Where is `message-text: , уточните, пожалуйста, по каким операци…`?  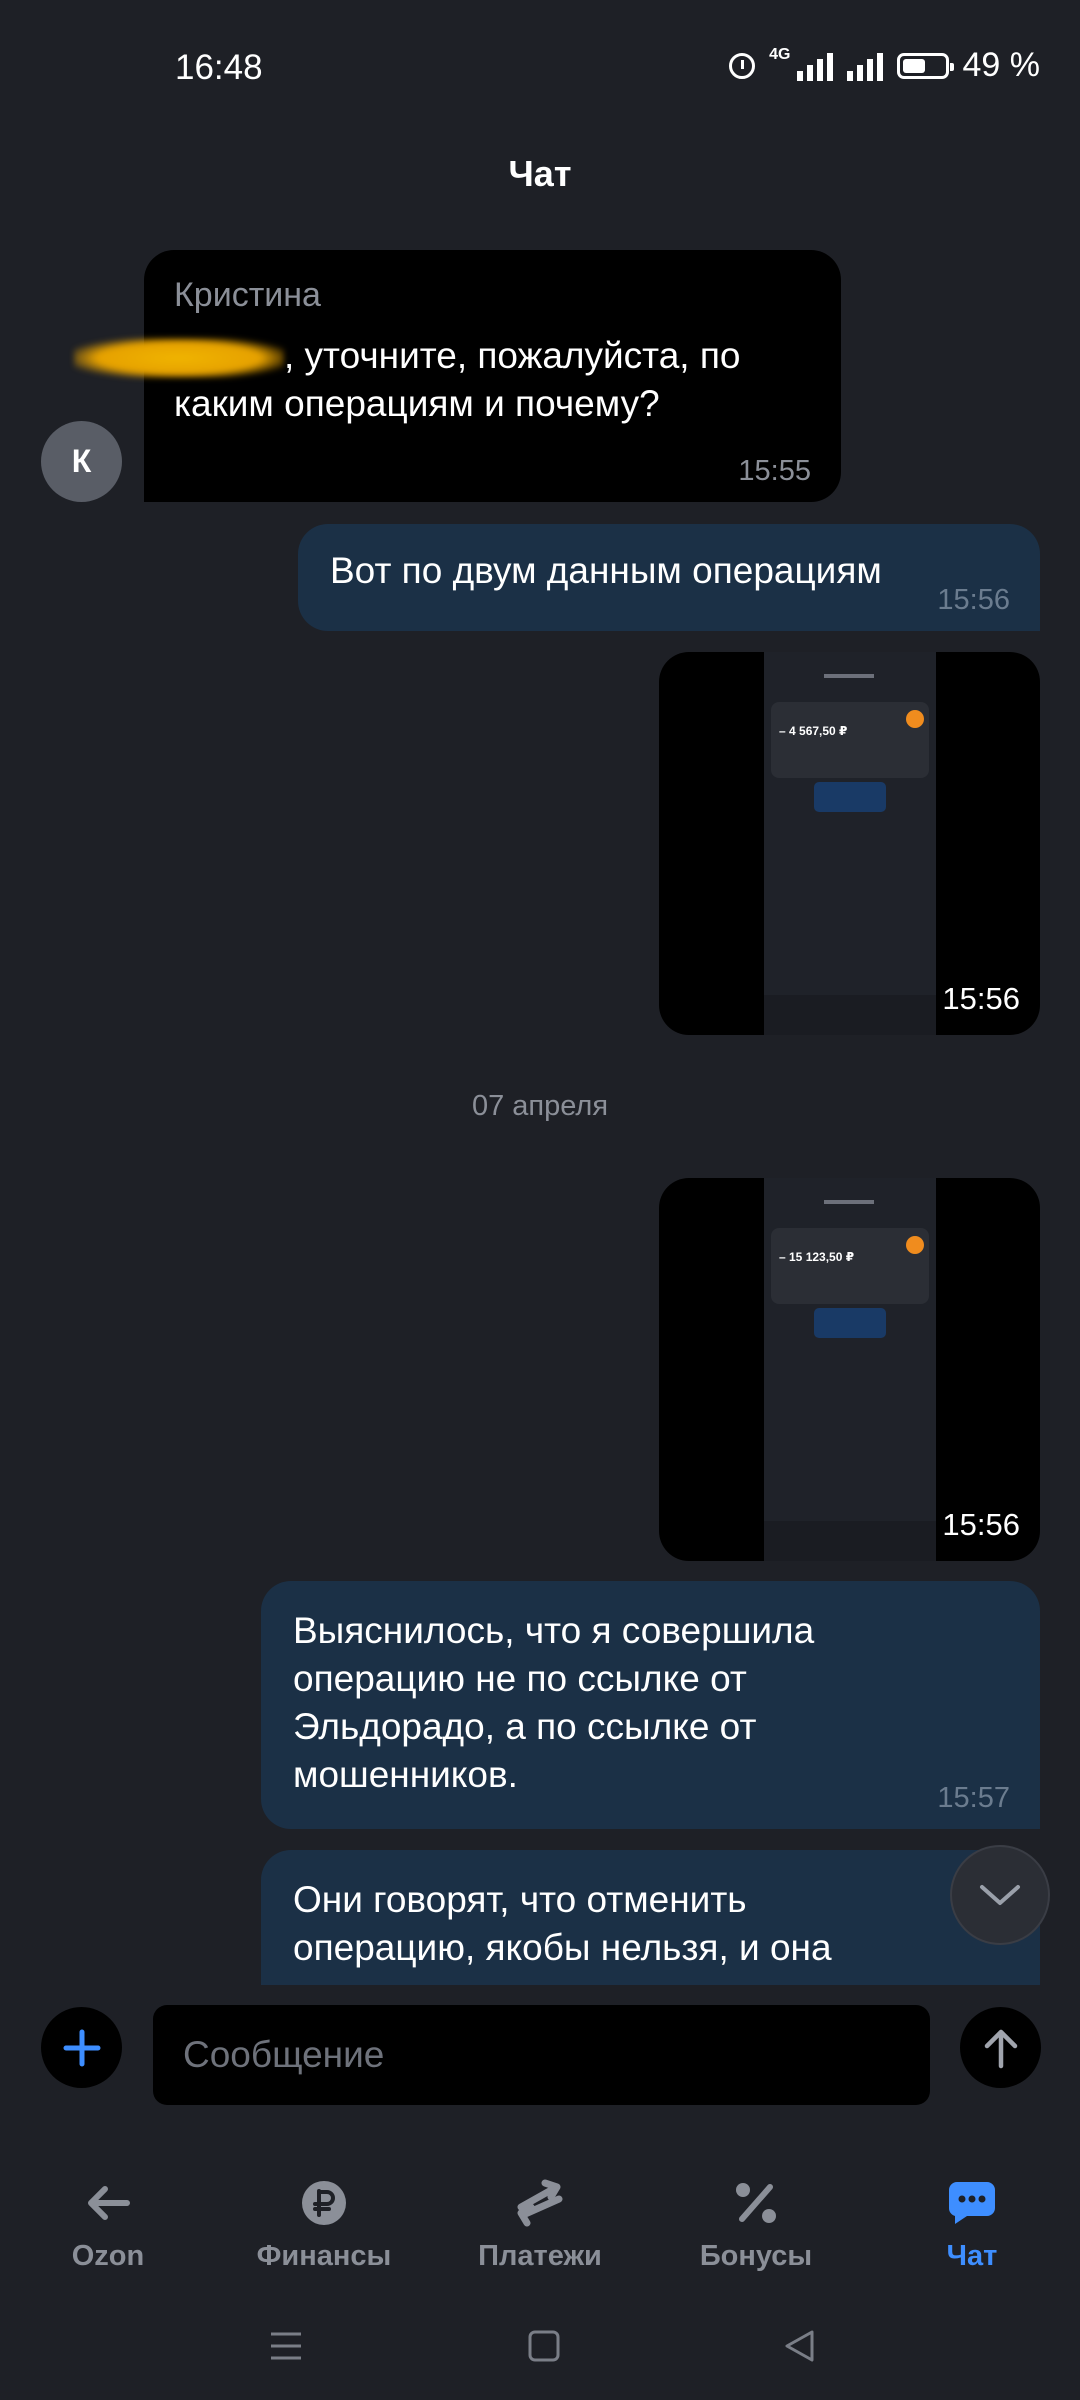 message-text: , уточните, пожалуйста, по каким операци… is located at coordinates (424, 380).